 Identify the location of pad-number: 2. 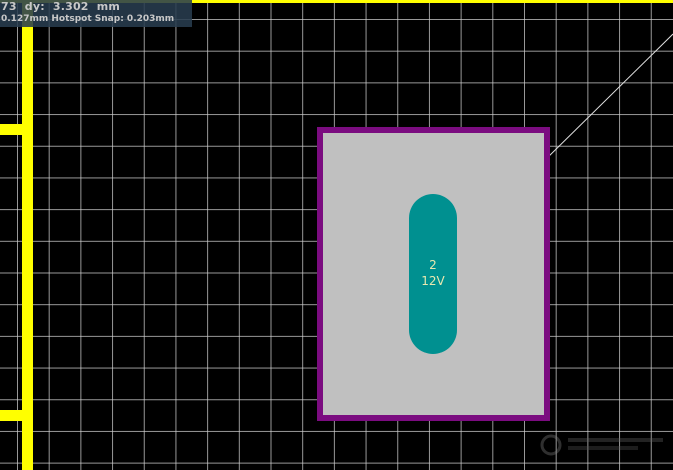
(433, 265).